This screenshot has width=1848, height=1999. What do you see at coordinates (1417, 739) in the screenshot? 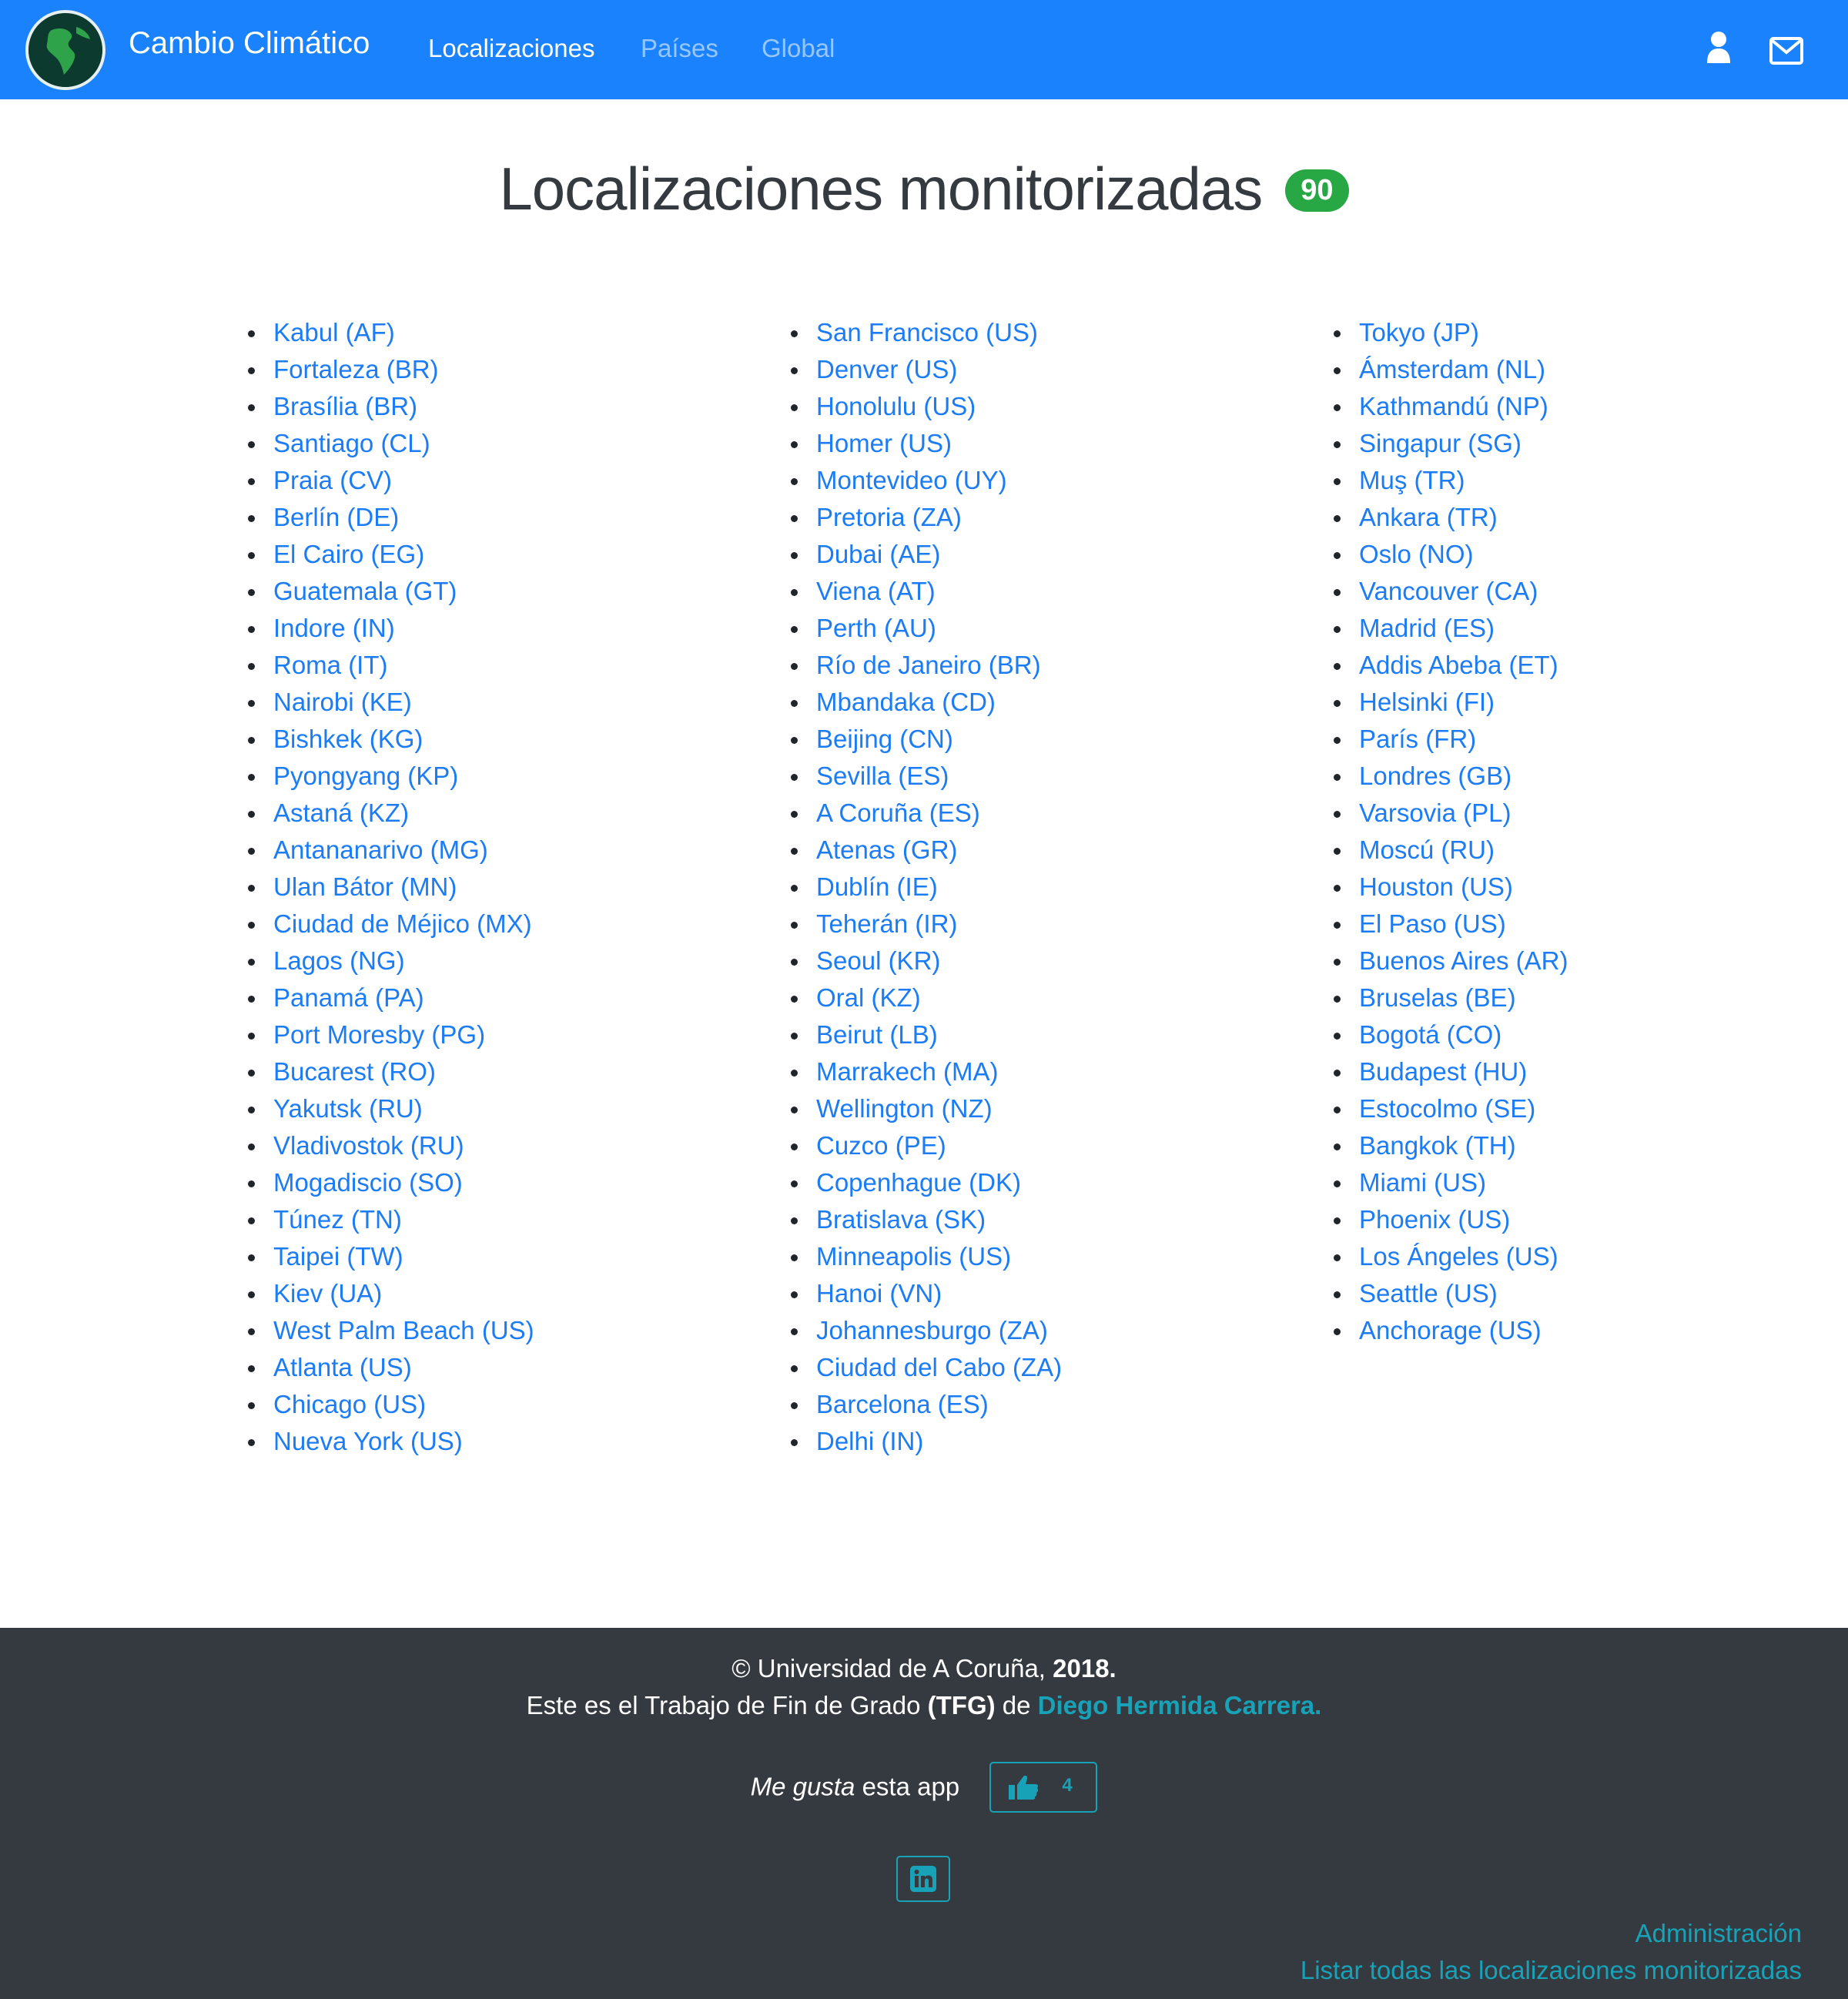
I see `location-link: París (FR)` at bounding box center [1417, 739].